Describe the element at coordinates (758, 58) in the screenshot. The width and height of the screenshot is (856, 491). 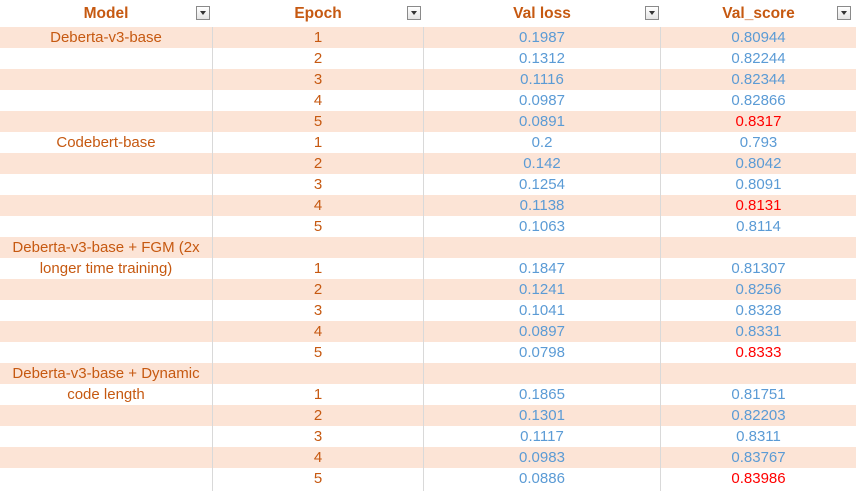
I see `val-score-cell: 0.82244` at that location.